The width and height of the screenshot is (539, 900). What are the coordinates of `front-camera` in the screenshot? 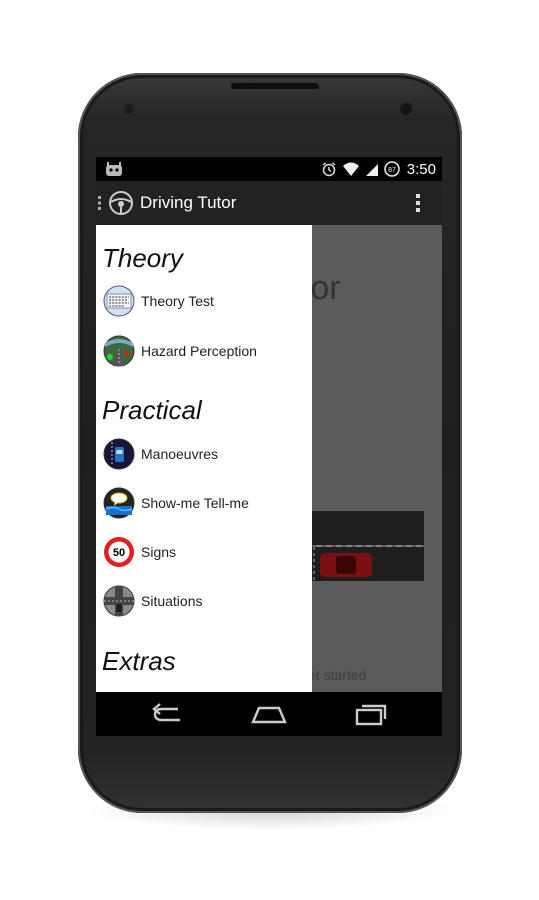 It's located at (406, 109).